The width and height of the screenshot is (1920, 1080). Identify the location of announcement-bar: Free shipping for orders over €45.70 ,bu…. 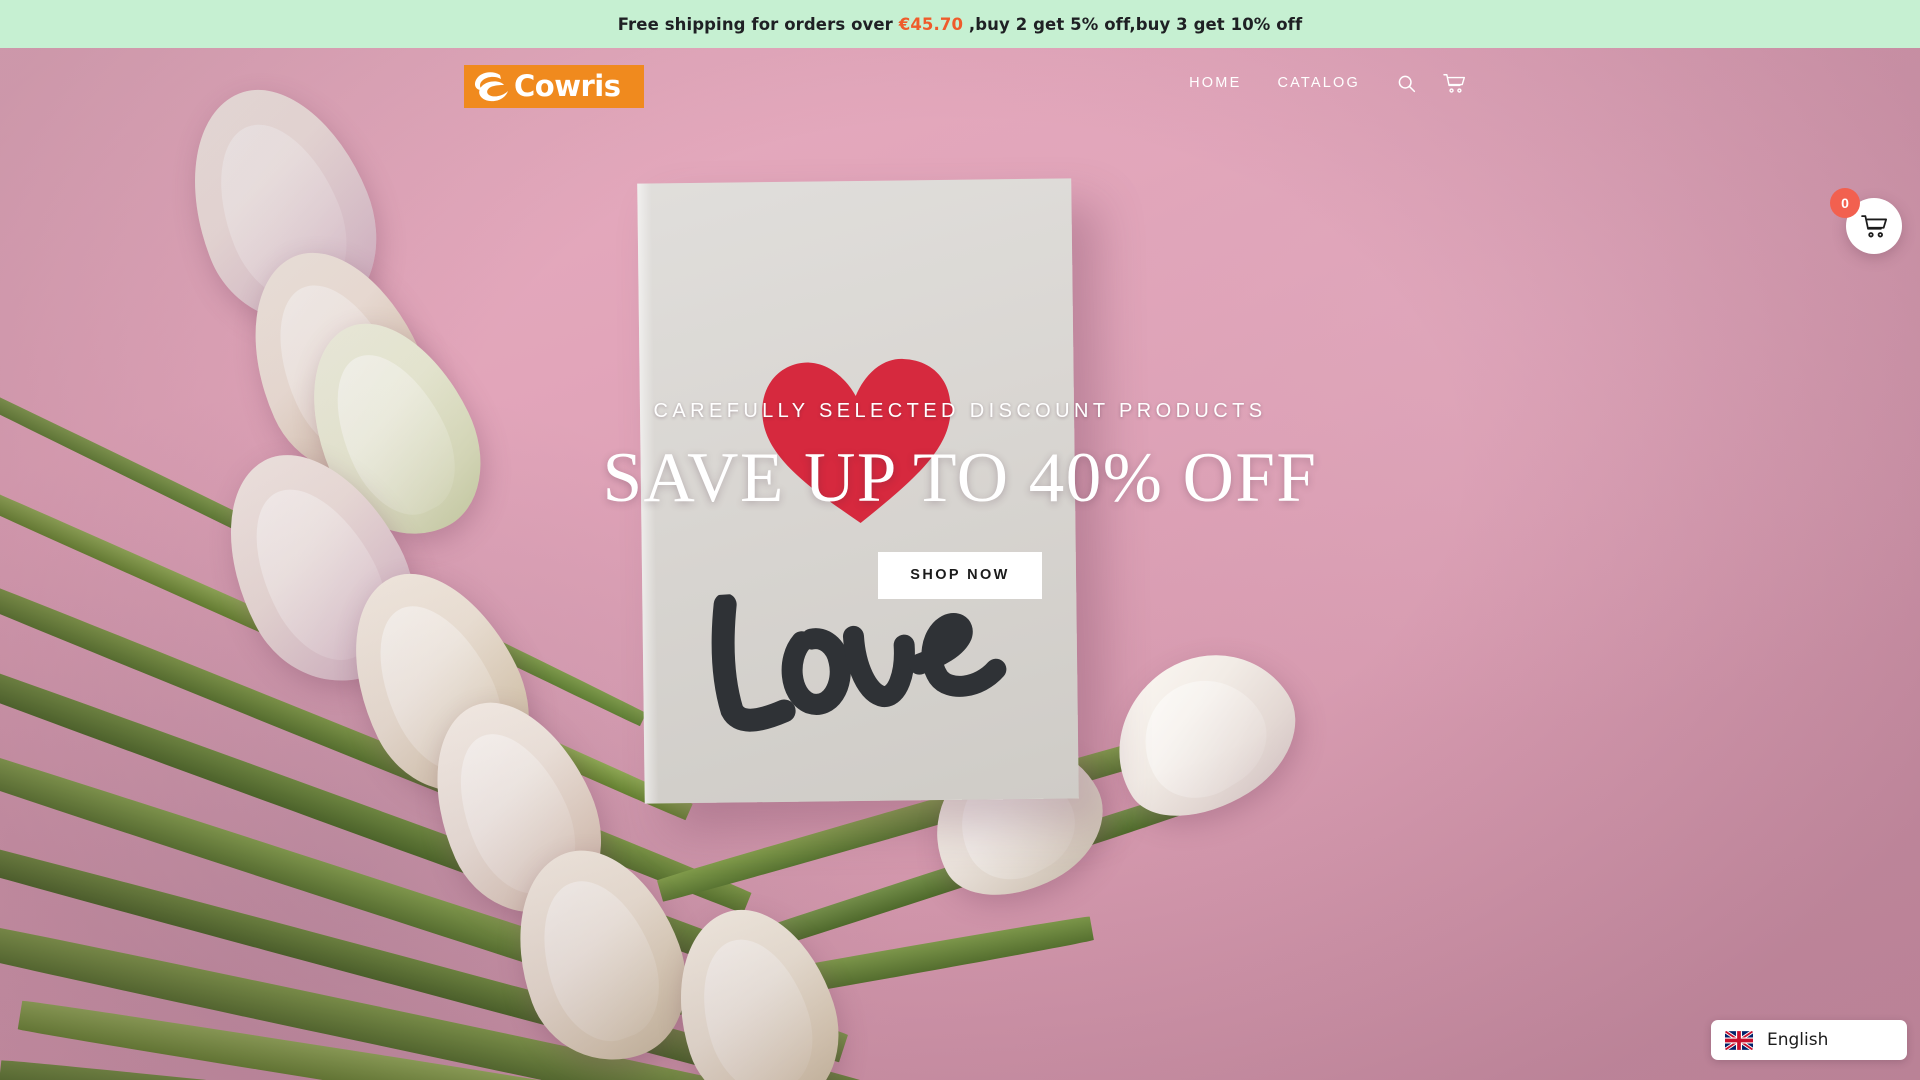
(960, 24).